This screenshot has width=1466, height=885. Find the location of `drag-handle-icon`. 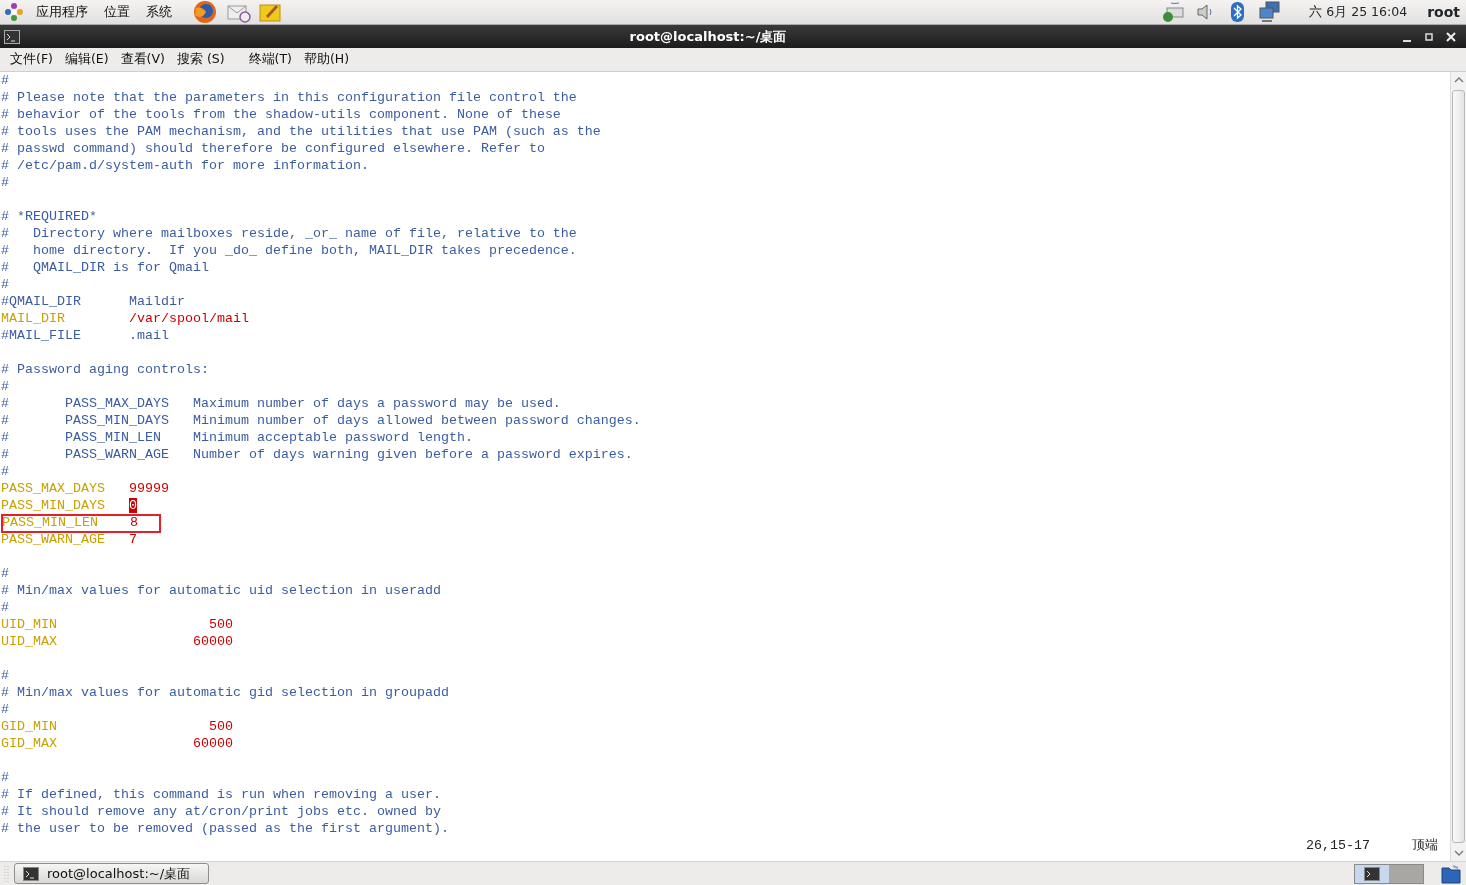

drag-handle-icon is located at coordinates (7, 873).